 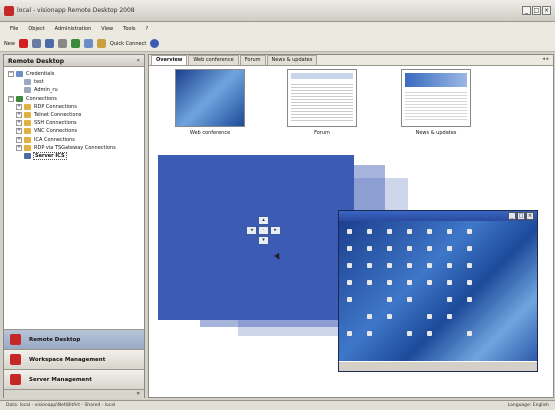 What do you see at coordinates (9, 44) in the screenshot?
I see `new-button: New` at bounding box center [9, 44].